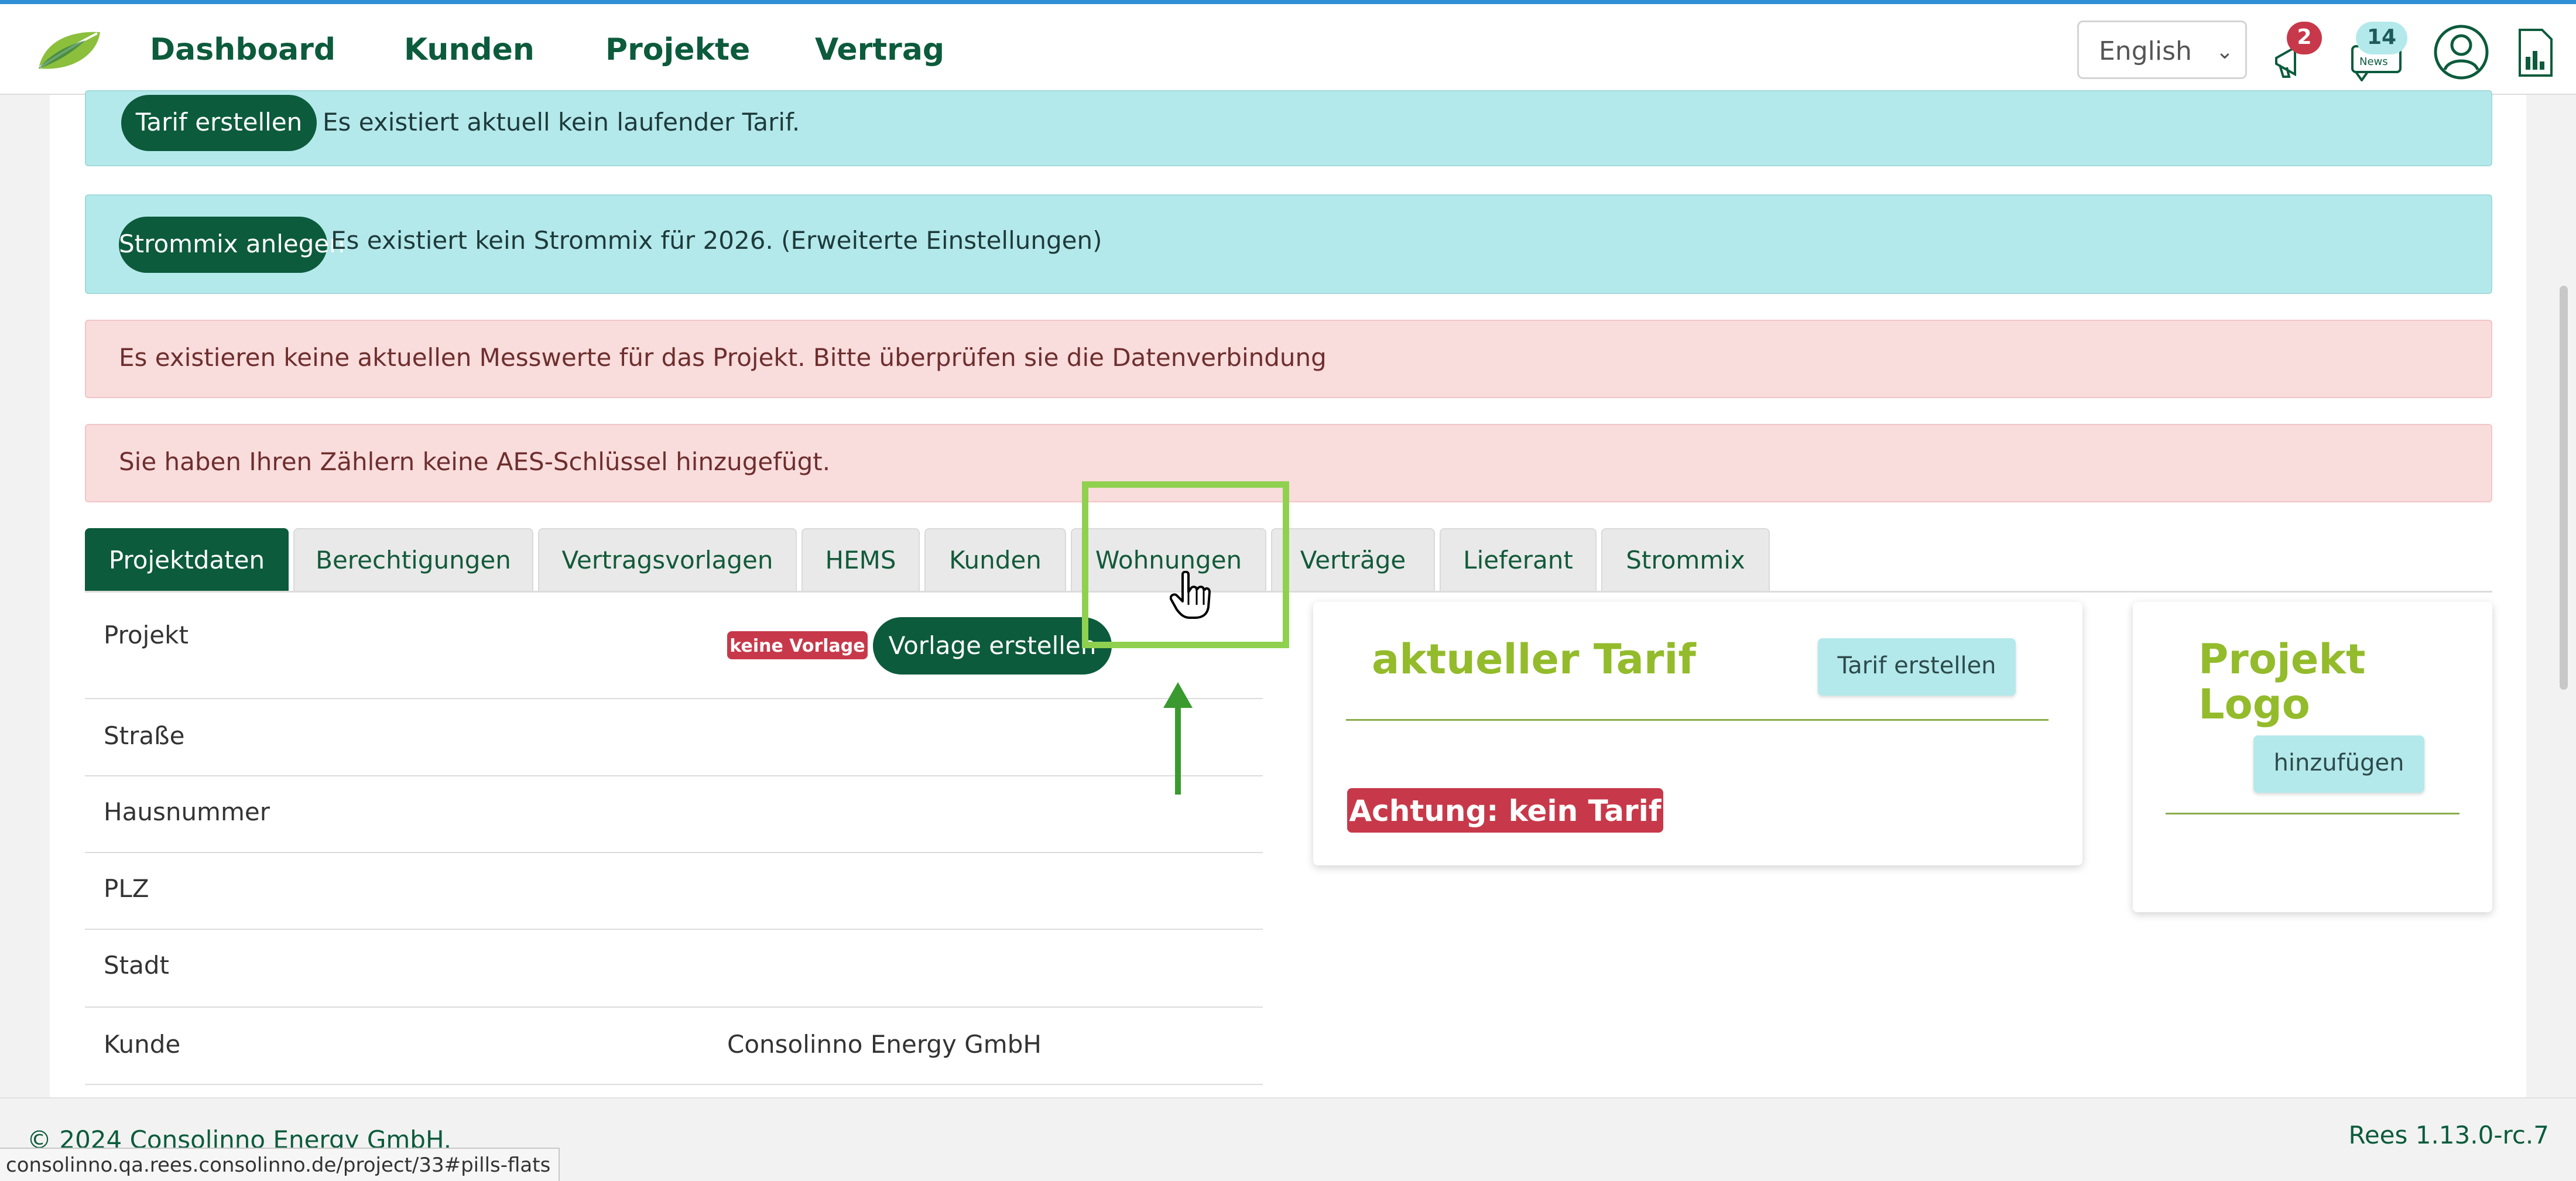  I want to click on keine-vorlage-badge: keine Vorlage, so click(797, 645).